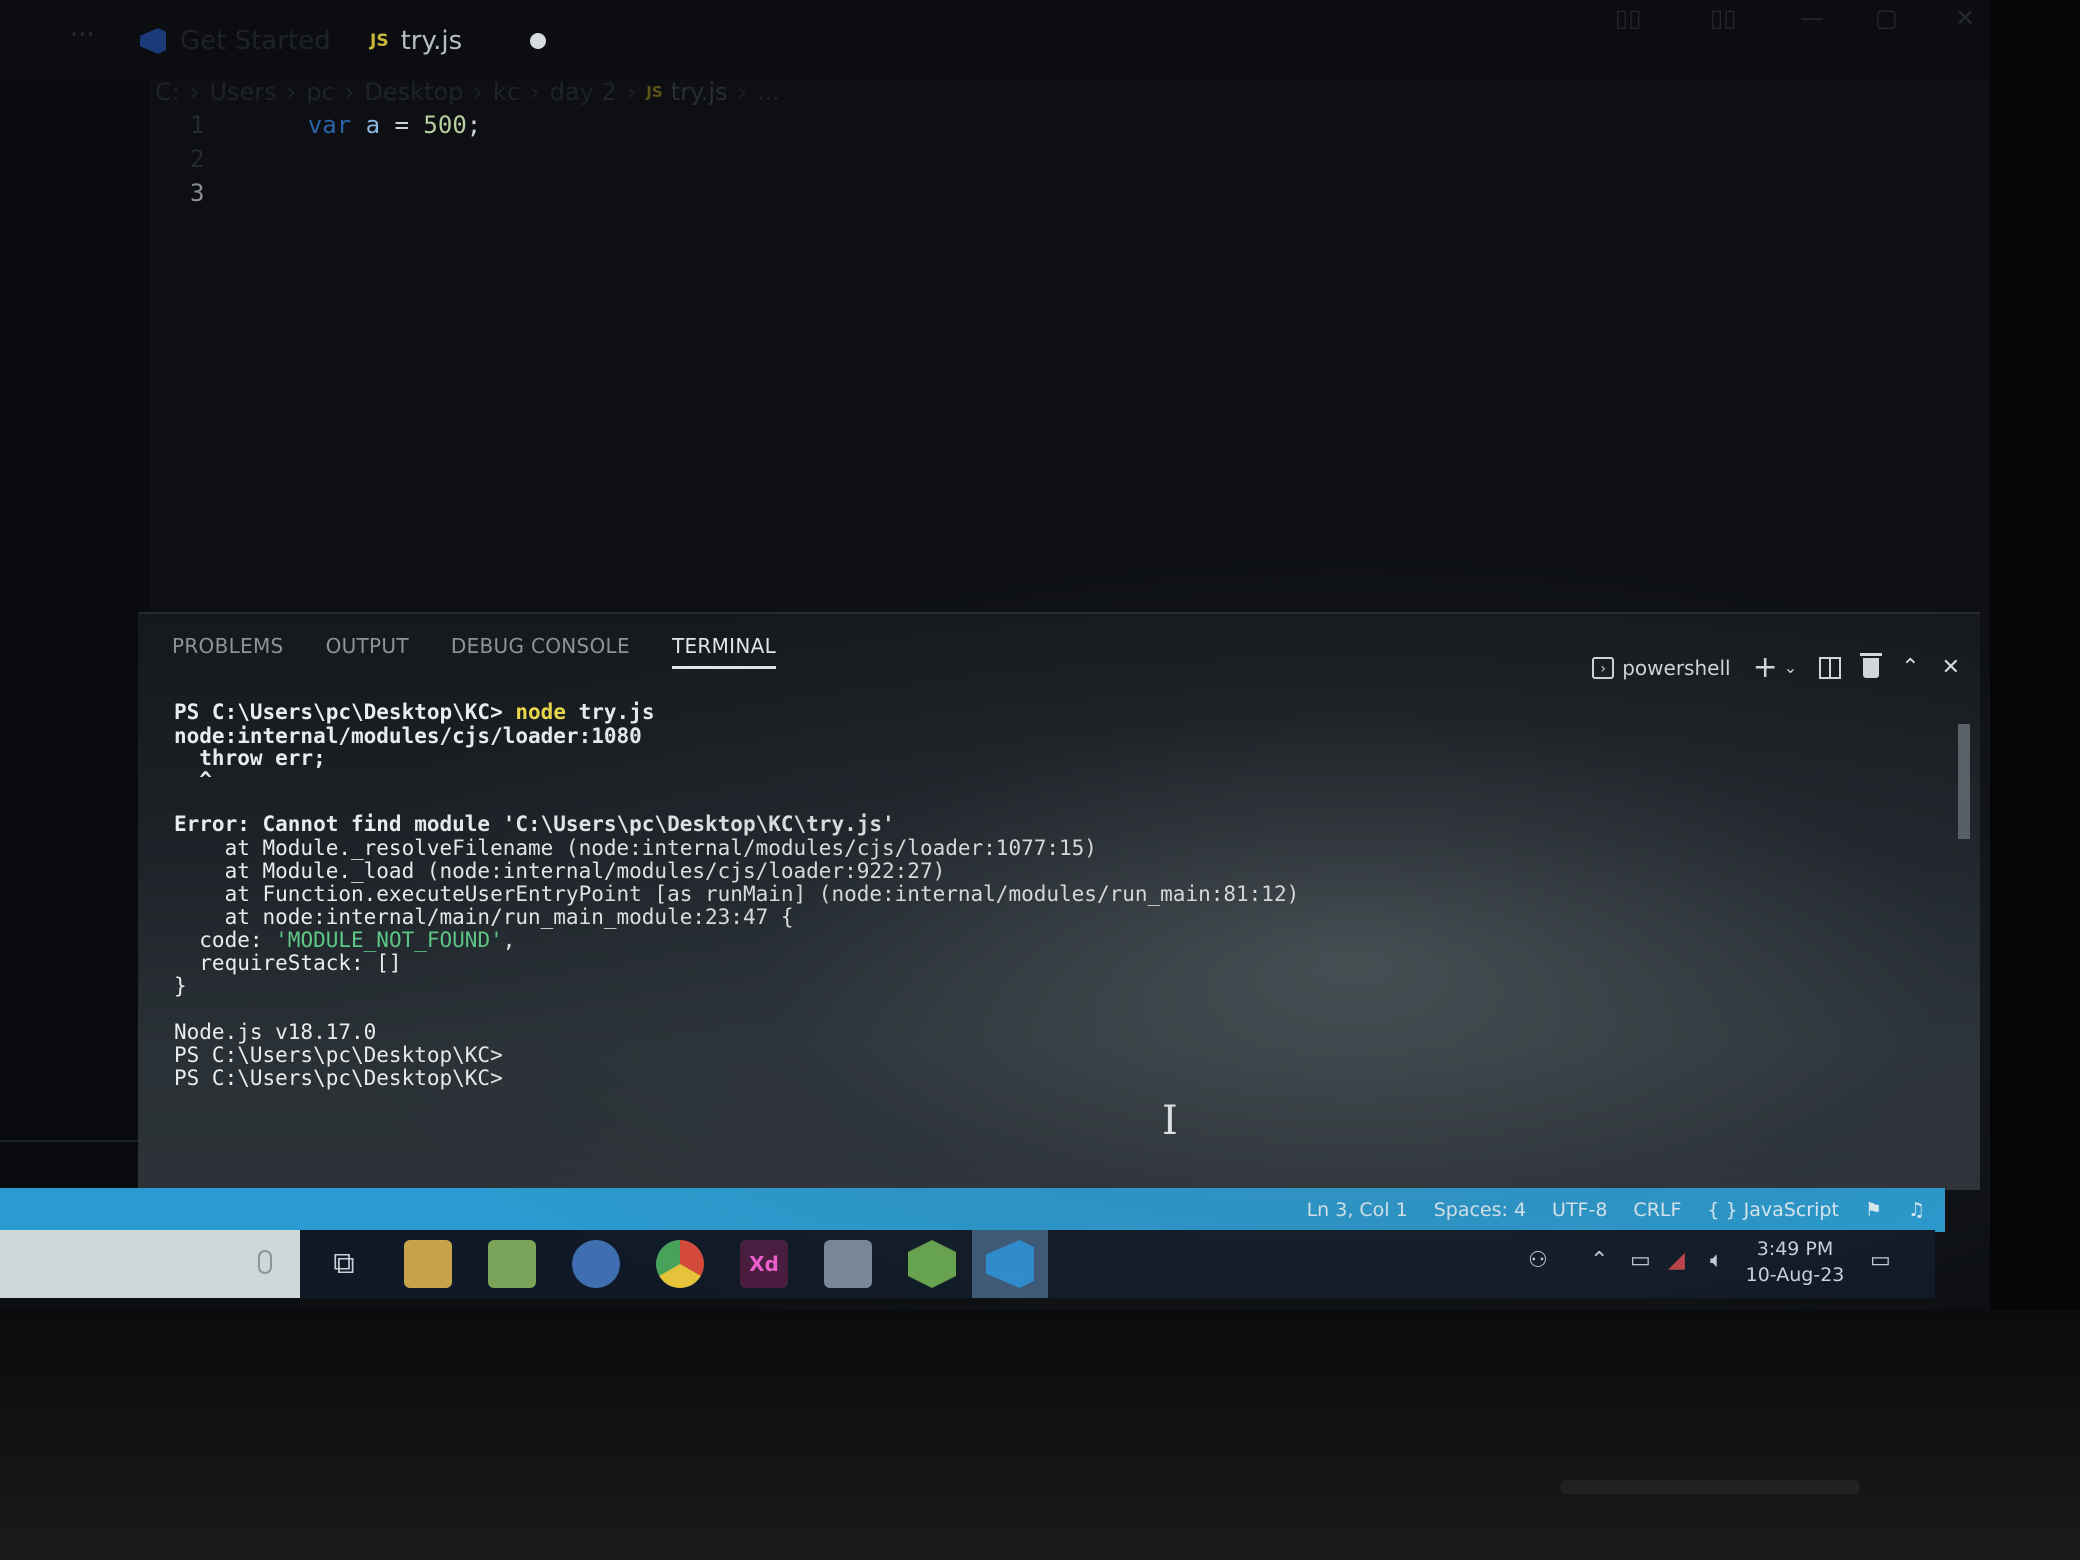  I want to click on network-icon: ◢, so click(1676, 1260).